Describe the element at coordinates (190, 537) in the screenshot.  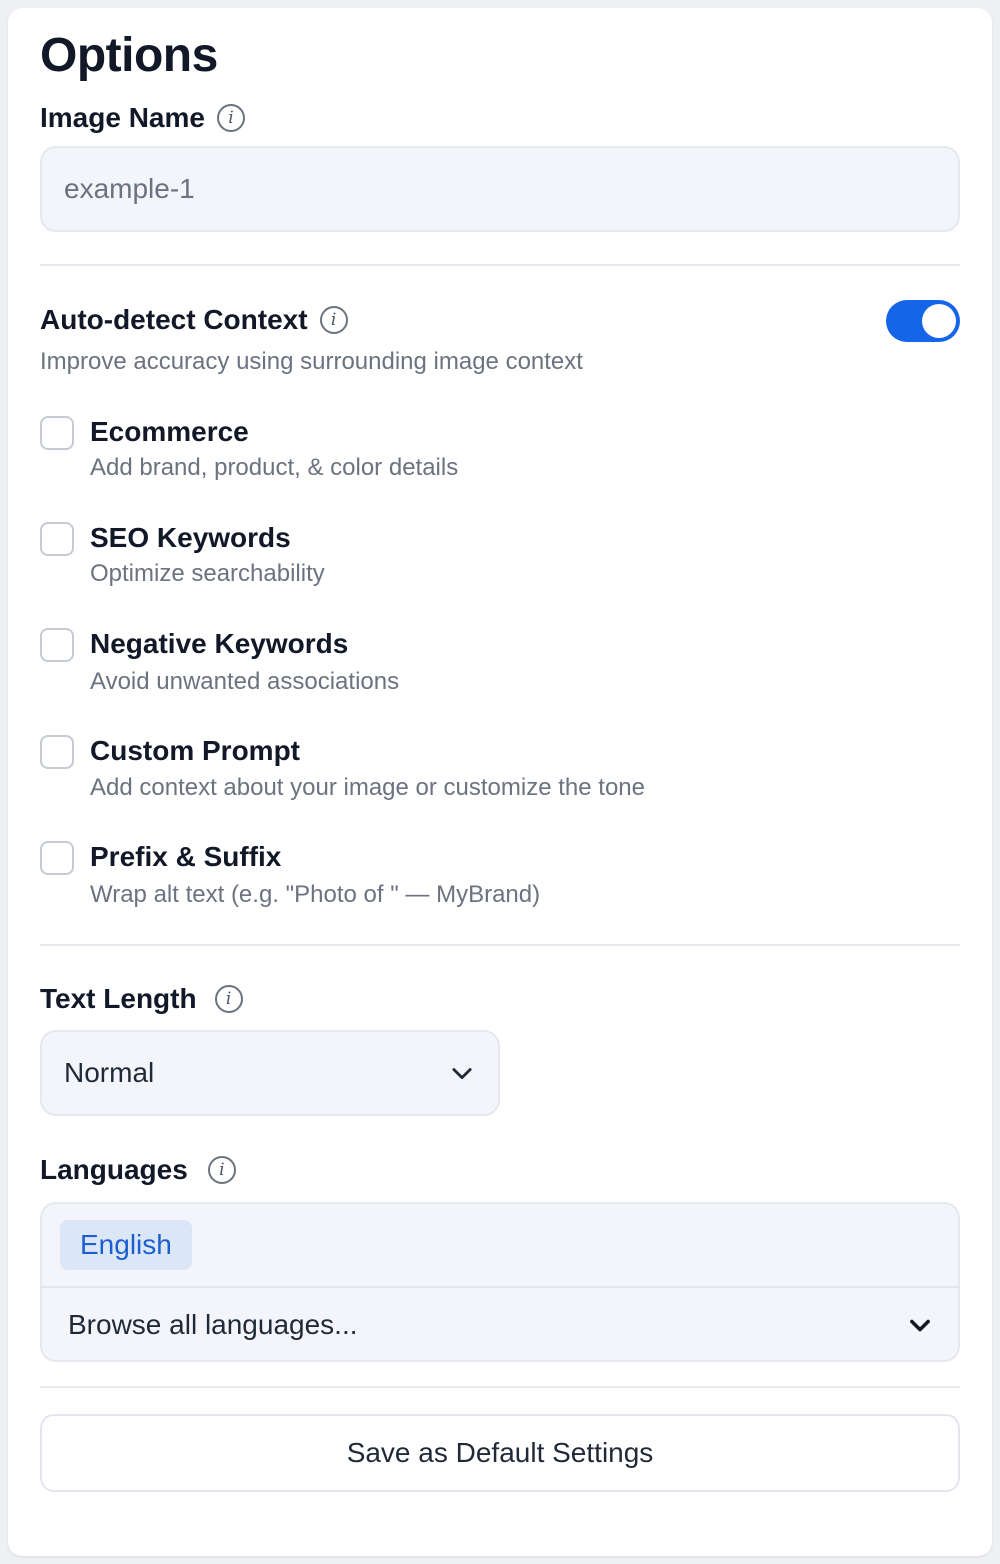
I see `seo-keywords-title: SEO Keywords` at that location.